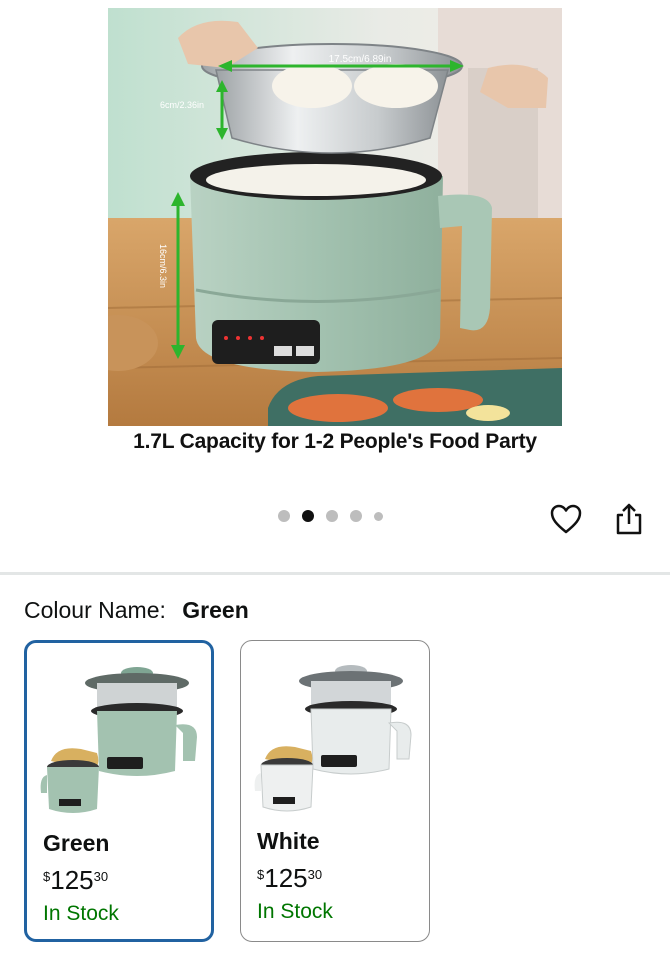 This screenshot has width=670, height=960. I want to click on favorite-button, so click(566, 519).